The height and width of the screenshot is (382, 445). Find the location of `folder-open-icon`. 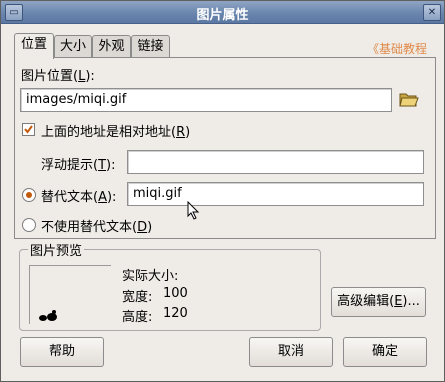

folder-open-icon is located at coordinates (409, 100).